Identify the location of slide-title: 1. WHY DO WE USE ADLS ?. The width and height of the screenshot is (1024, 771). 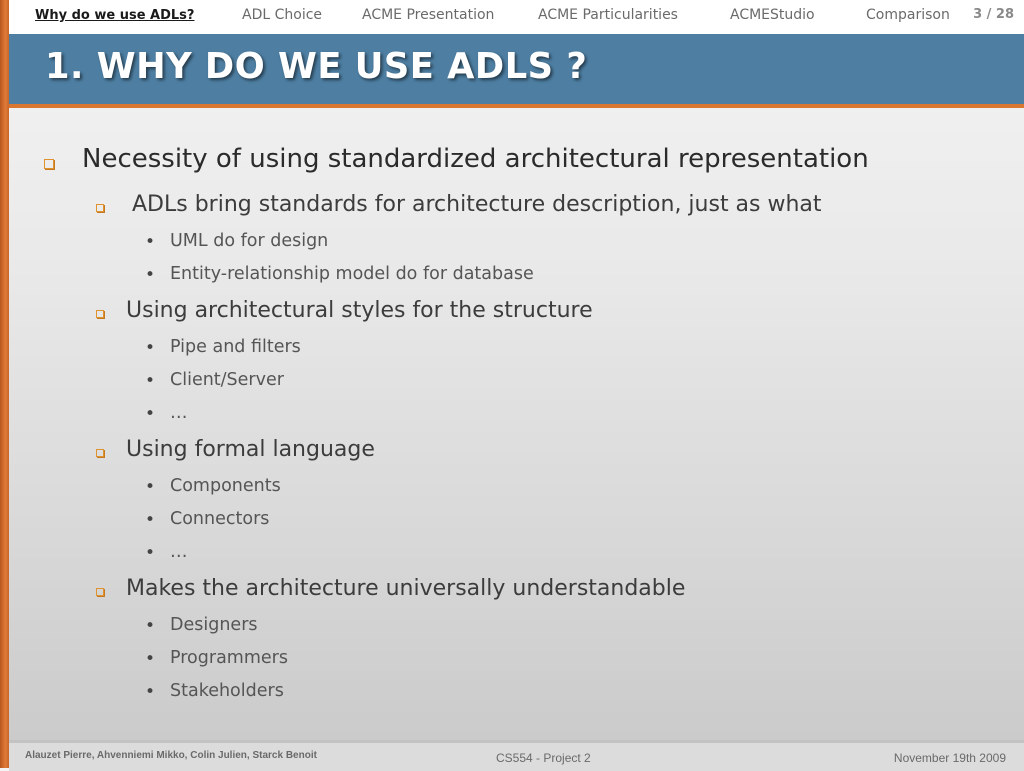
(316, 66).